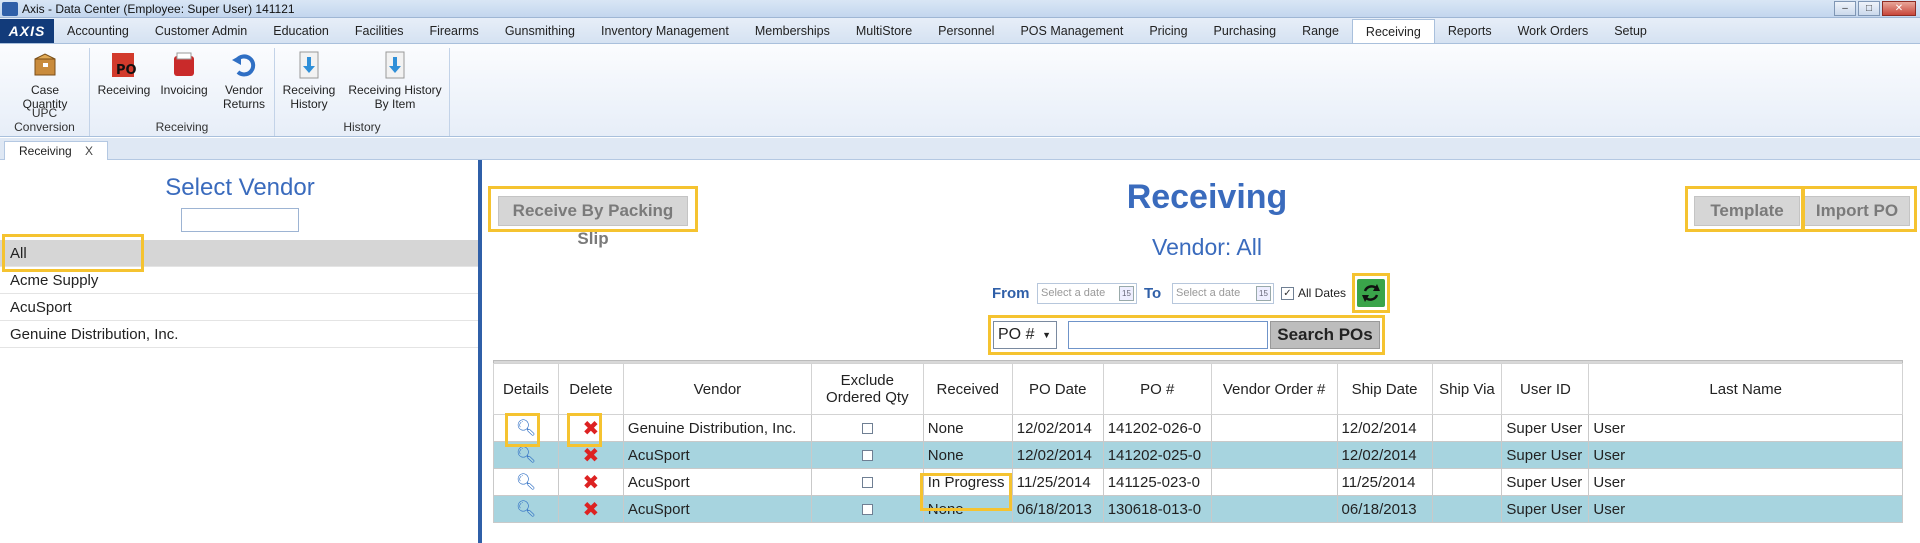 Image resolution: width=1920 pixels, height=543 pixels. Describe the element at coordinates (1384, 389) in the screenshot. I see `column-header: Ship Date` at that location.